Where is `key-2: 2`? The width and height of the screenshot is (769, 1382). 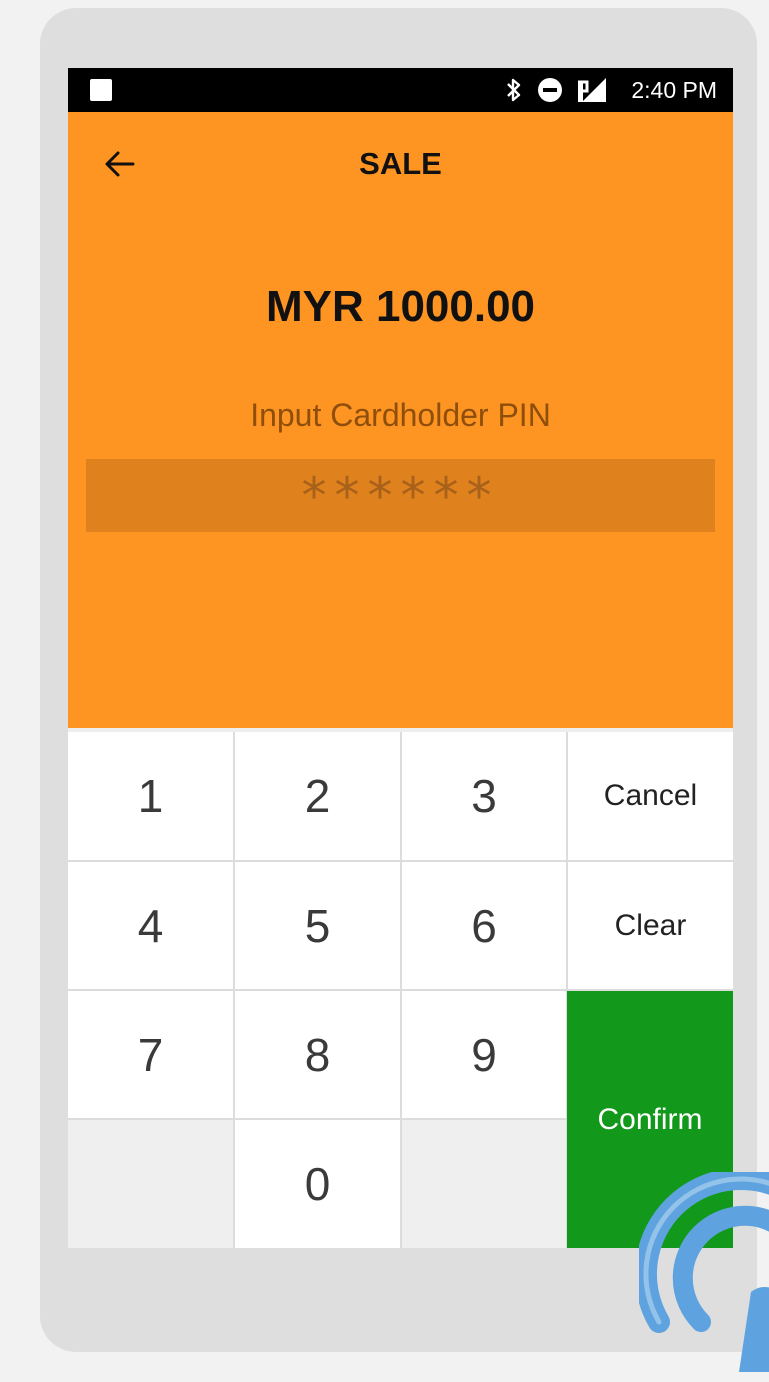
key-2: 2 is located at coordinates (317, 796).